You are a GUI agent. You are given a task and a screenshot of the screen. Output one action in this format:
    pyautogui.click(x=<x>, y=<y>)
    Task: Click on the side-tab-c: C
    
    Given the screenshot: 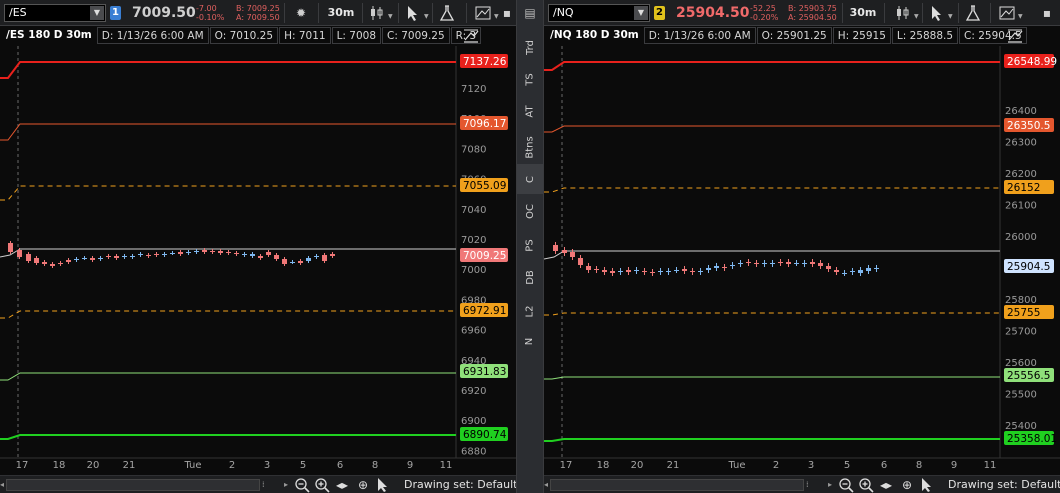 What is the action you would take?
    pyautogui.click(x=530, y=179)
    